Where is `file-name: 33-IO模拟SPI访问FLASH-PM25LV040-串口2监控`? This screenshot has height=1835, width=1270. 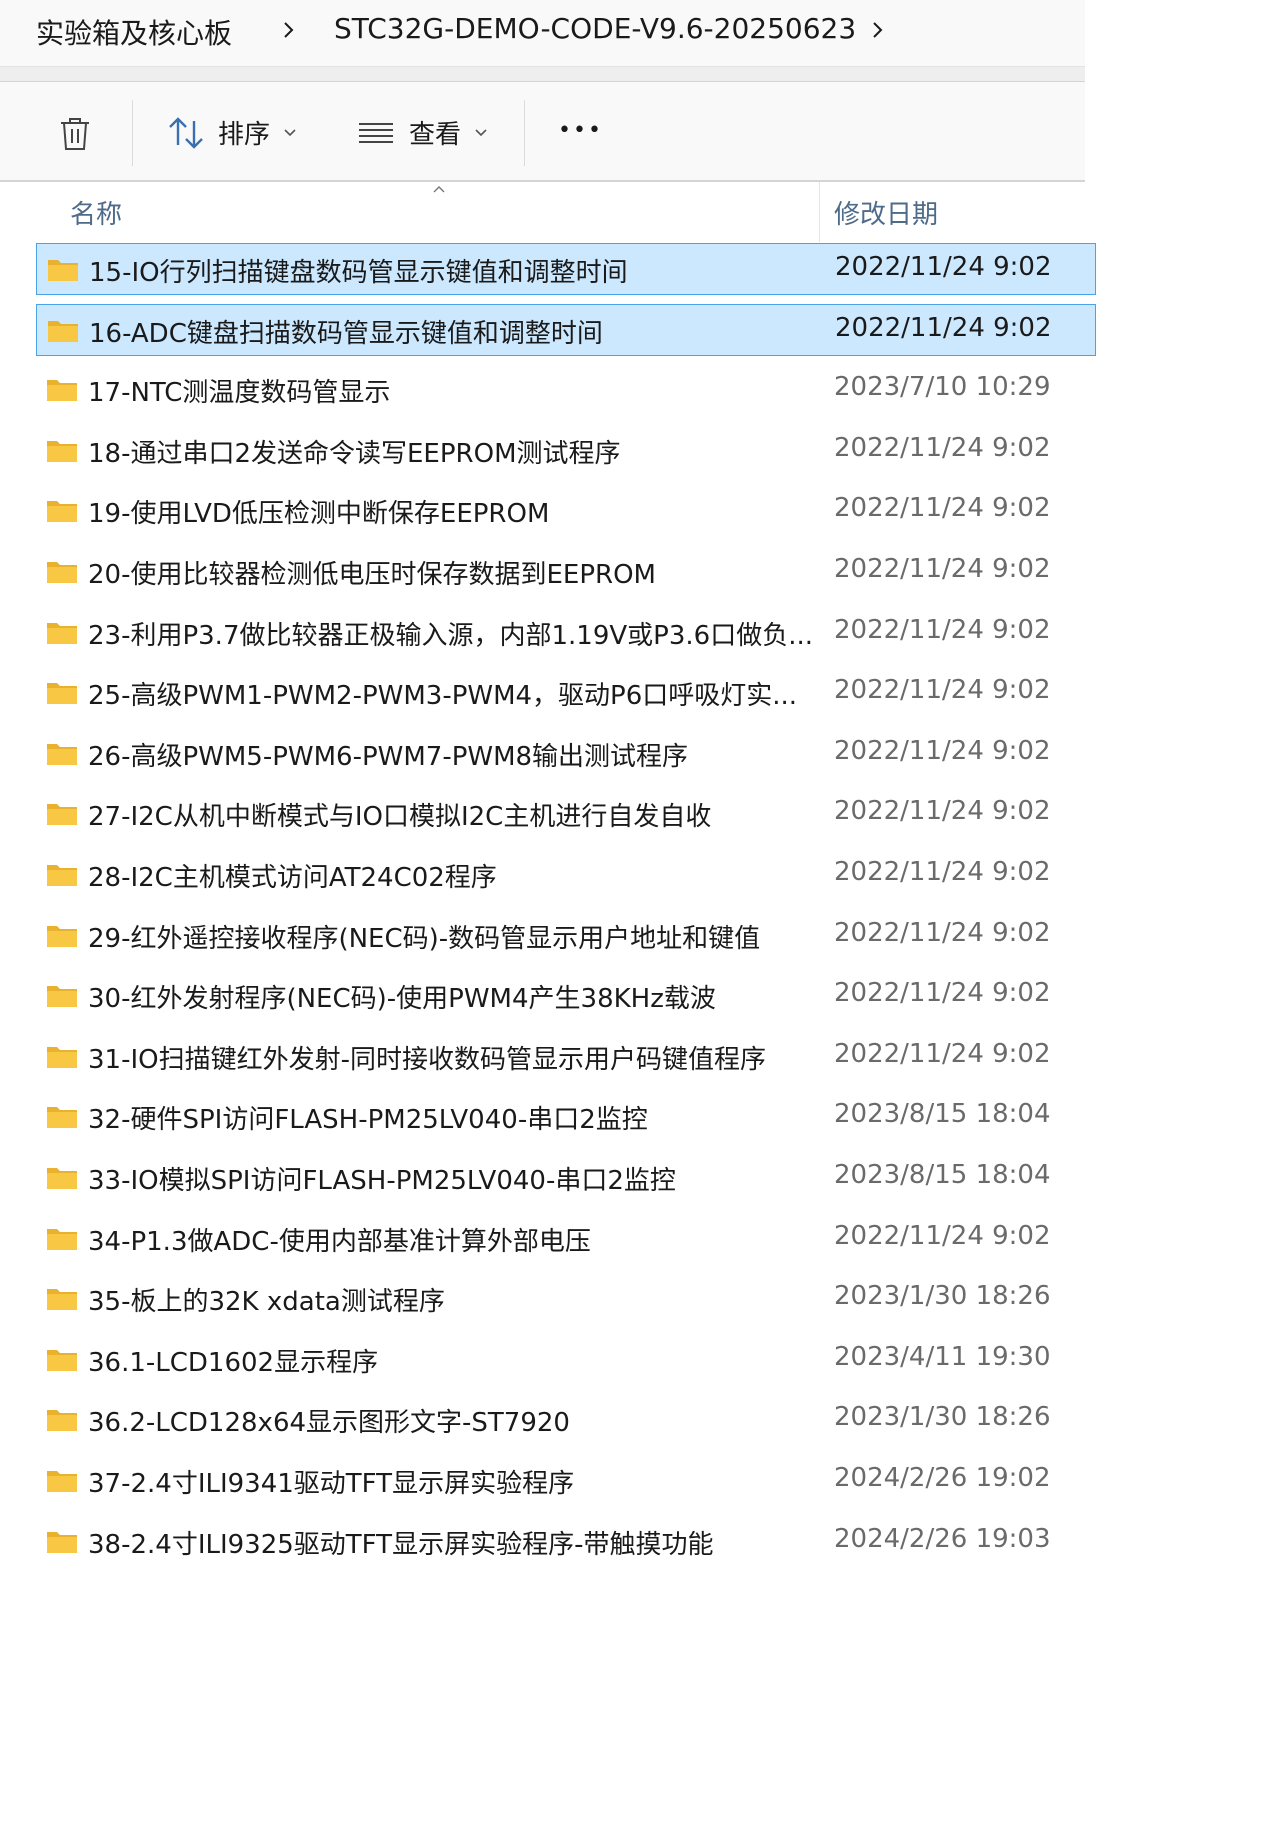
file-name: 33-IO模拟SPI访问FLASH-PM25LV040-串口2监控 is located at coordinates (382, 1181).